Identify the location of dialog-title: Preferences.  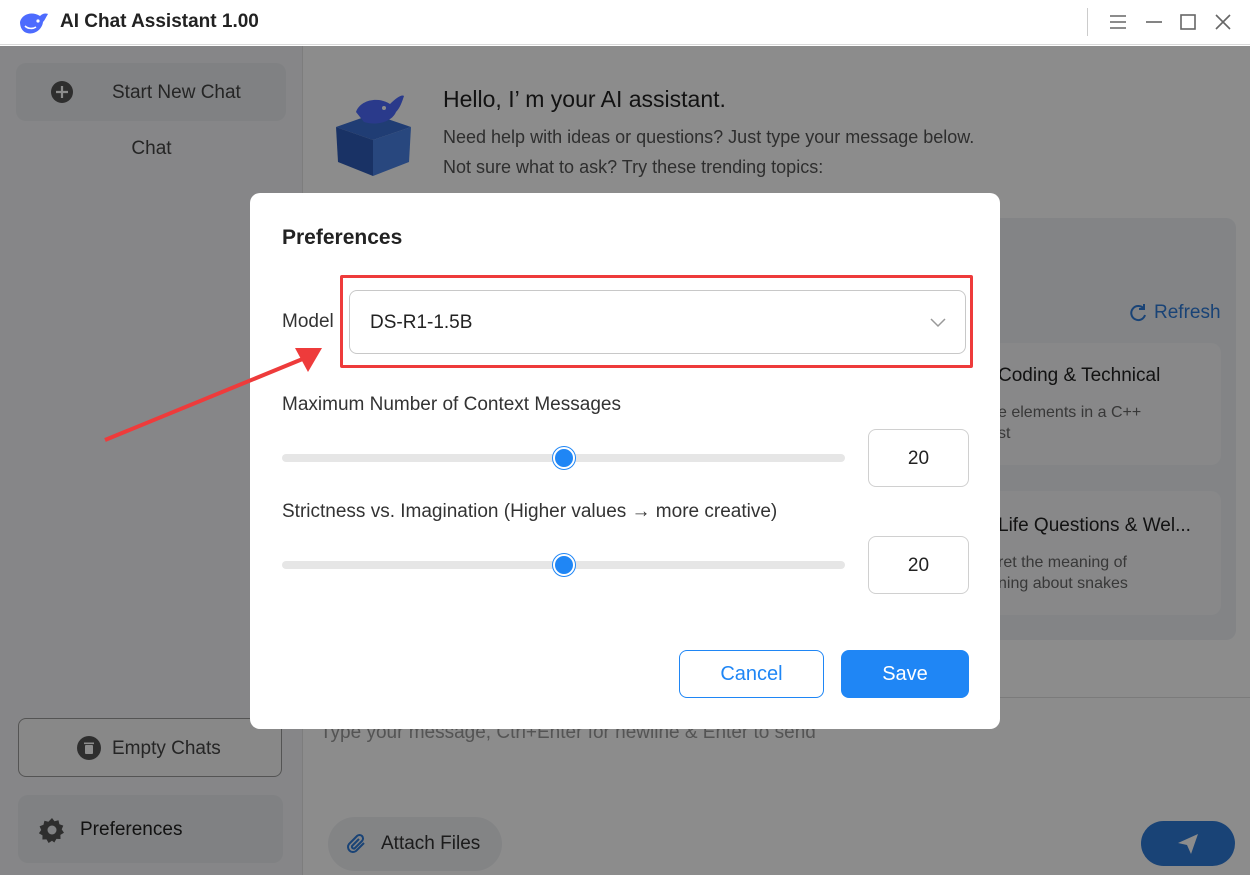
(342, 237).